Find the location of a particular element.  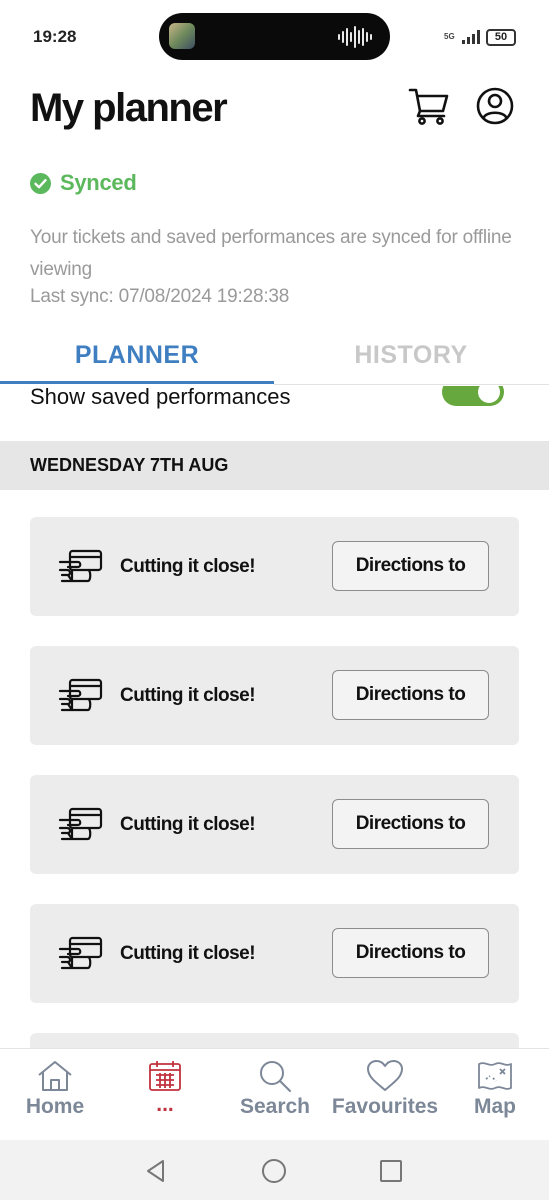

profile-icon is located at coordinates (495, 106).